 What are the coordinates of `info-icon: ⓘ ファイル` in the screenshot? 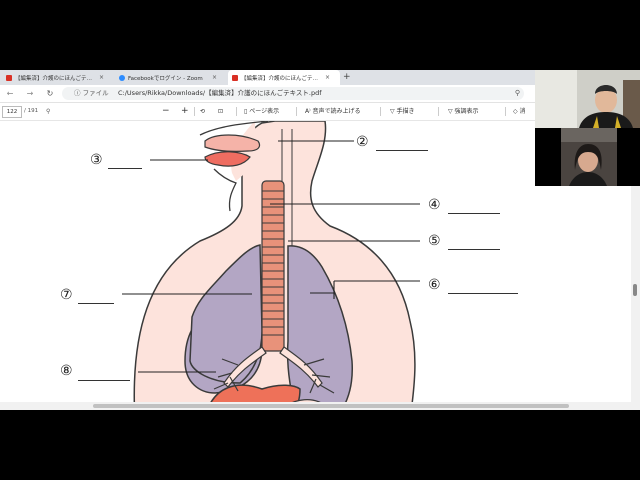 It's located at (91, 93).